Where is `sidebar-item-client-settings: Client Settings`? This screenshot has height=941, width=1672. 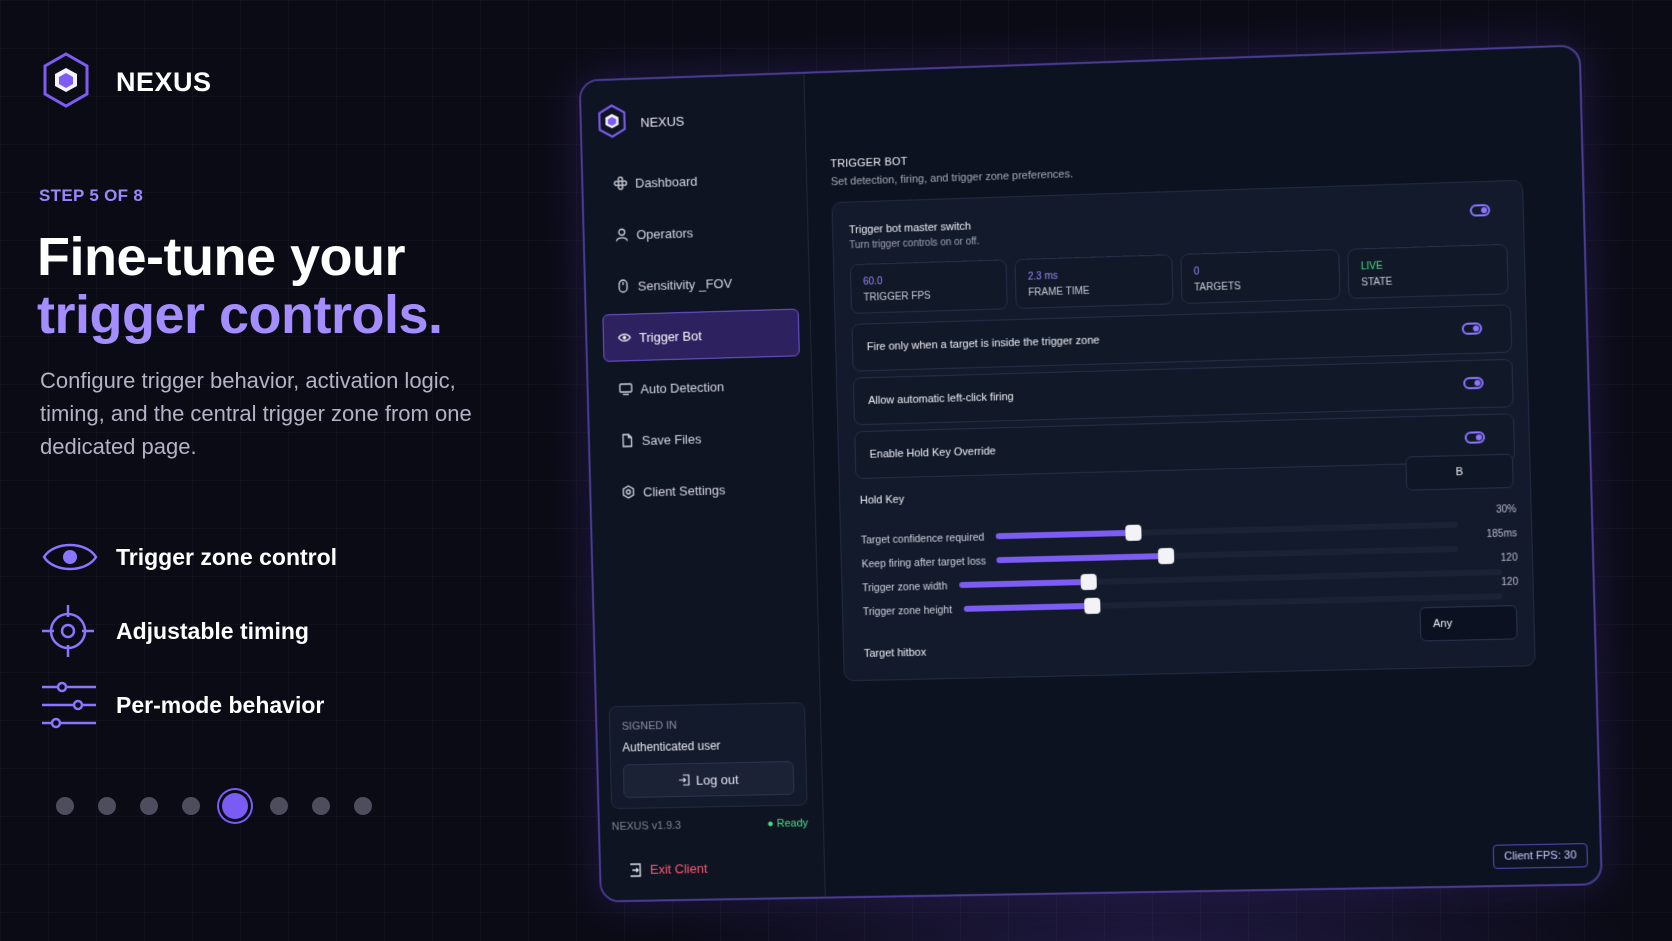
sidebar-item-client-settings: Client Settings is located at coordinates (705, 490).